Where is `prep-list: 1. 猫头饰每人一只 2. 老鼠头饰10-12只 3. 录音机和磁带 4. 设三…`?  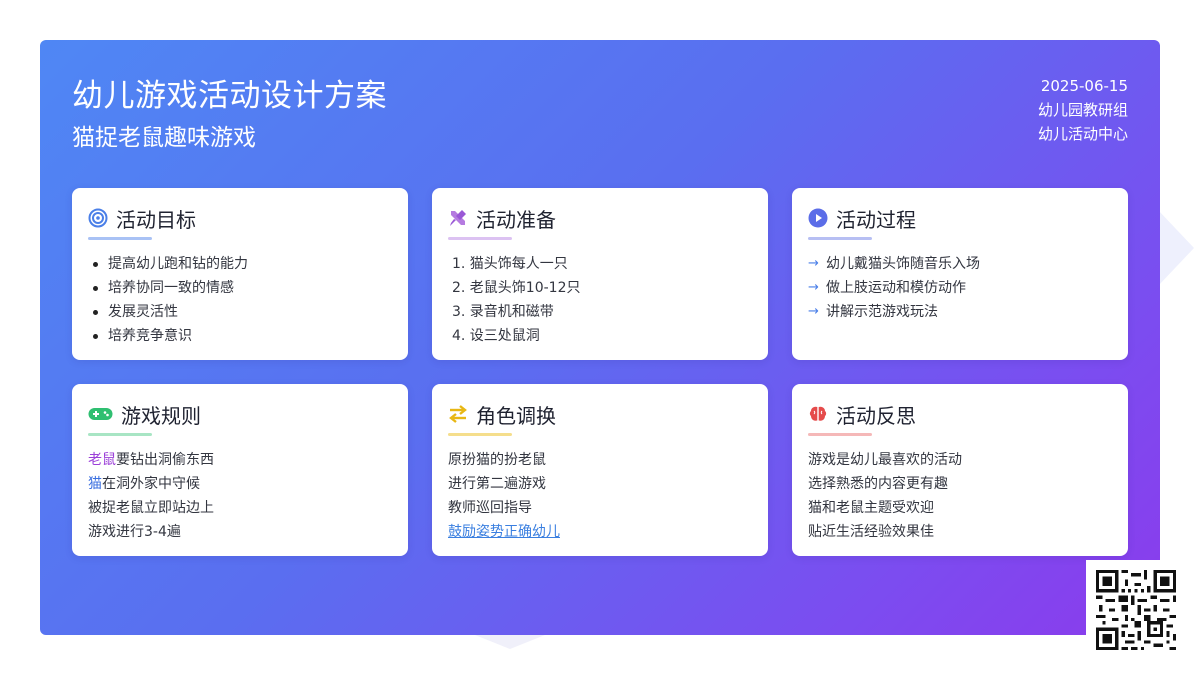 prep-list: 1. 猫头饰每人一只 2. 老鼠头饰10-12只 3. 录音机和磁带 4. 设三… is located at coordinates (600, 300).